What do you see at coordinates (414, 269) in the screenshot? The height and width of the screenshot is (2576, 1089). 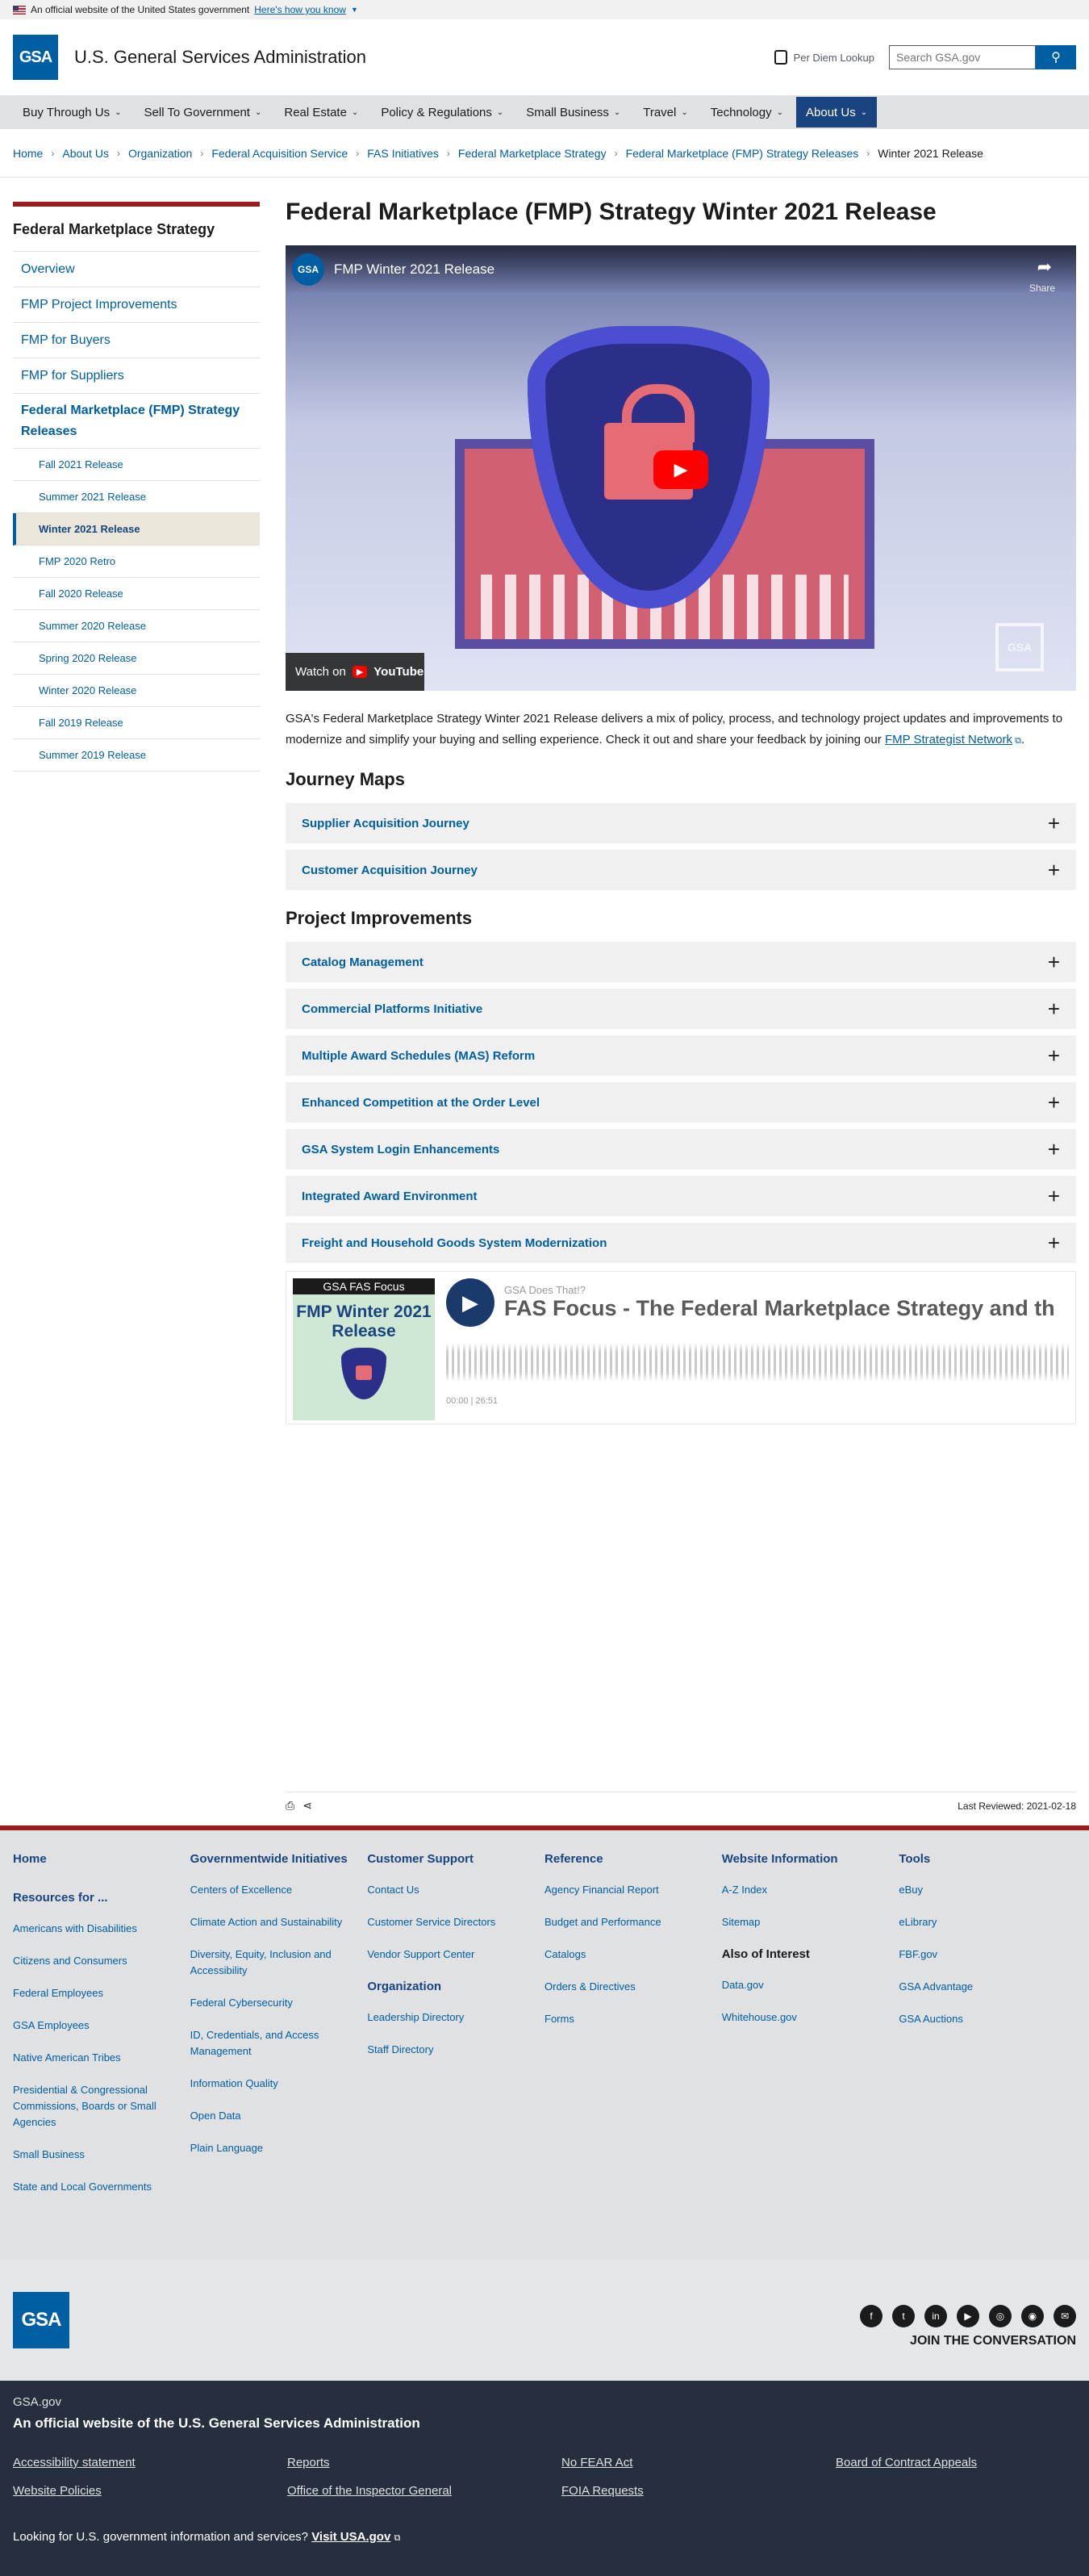 I see `video-title: FMP Winter 2021 Release` at bounding box center [414, 269].